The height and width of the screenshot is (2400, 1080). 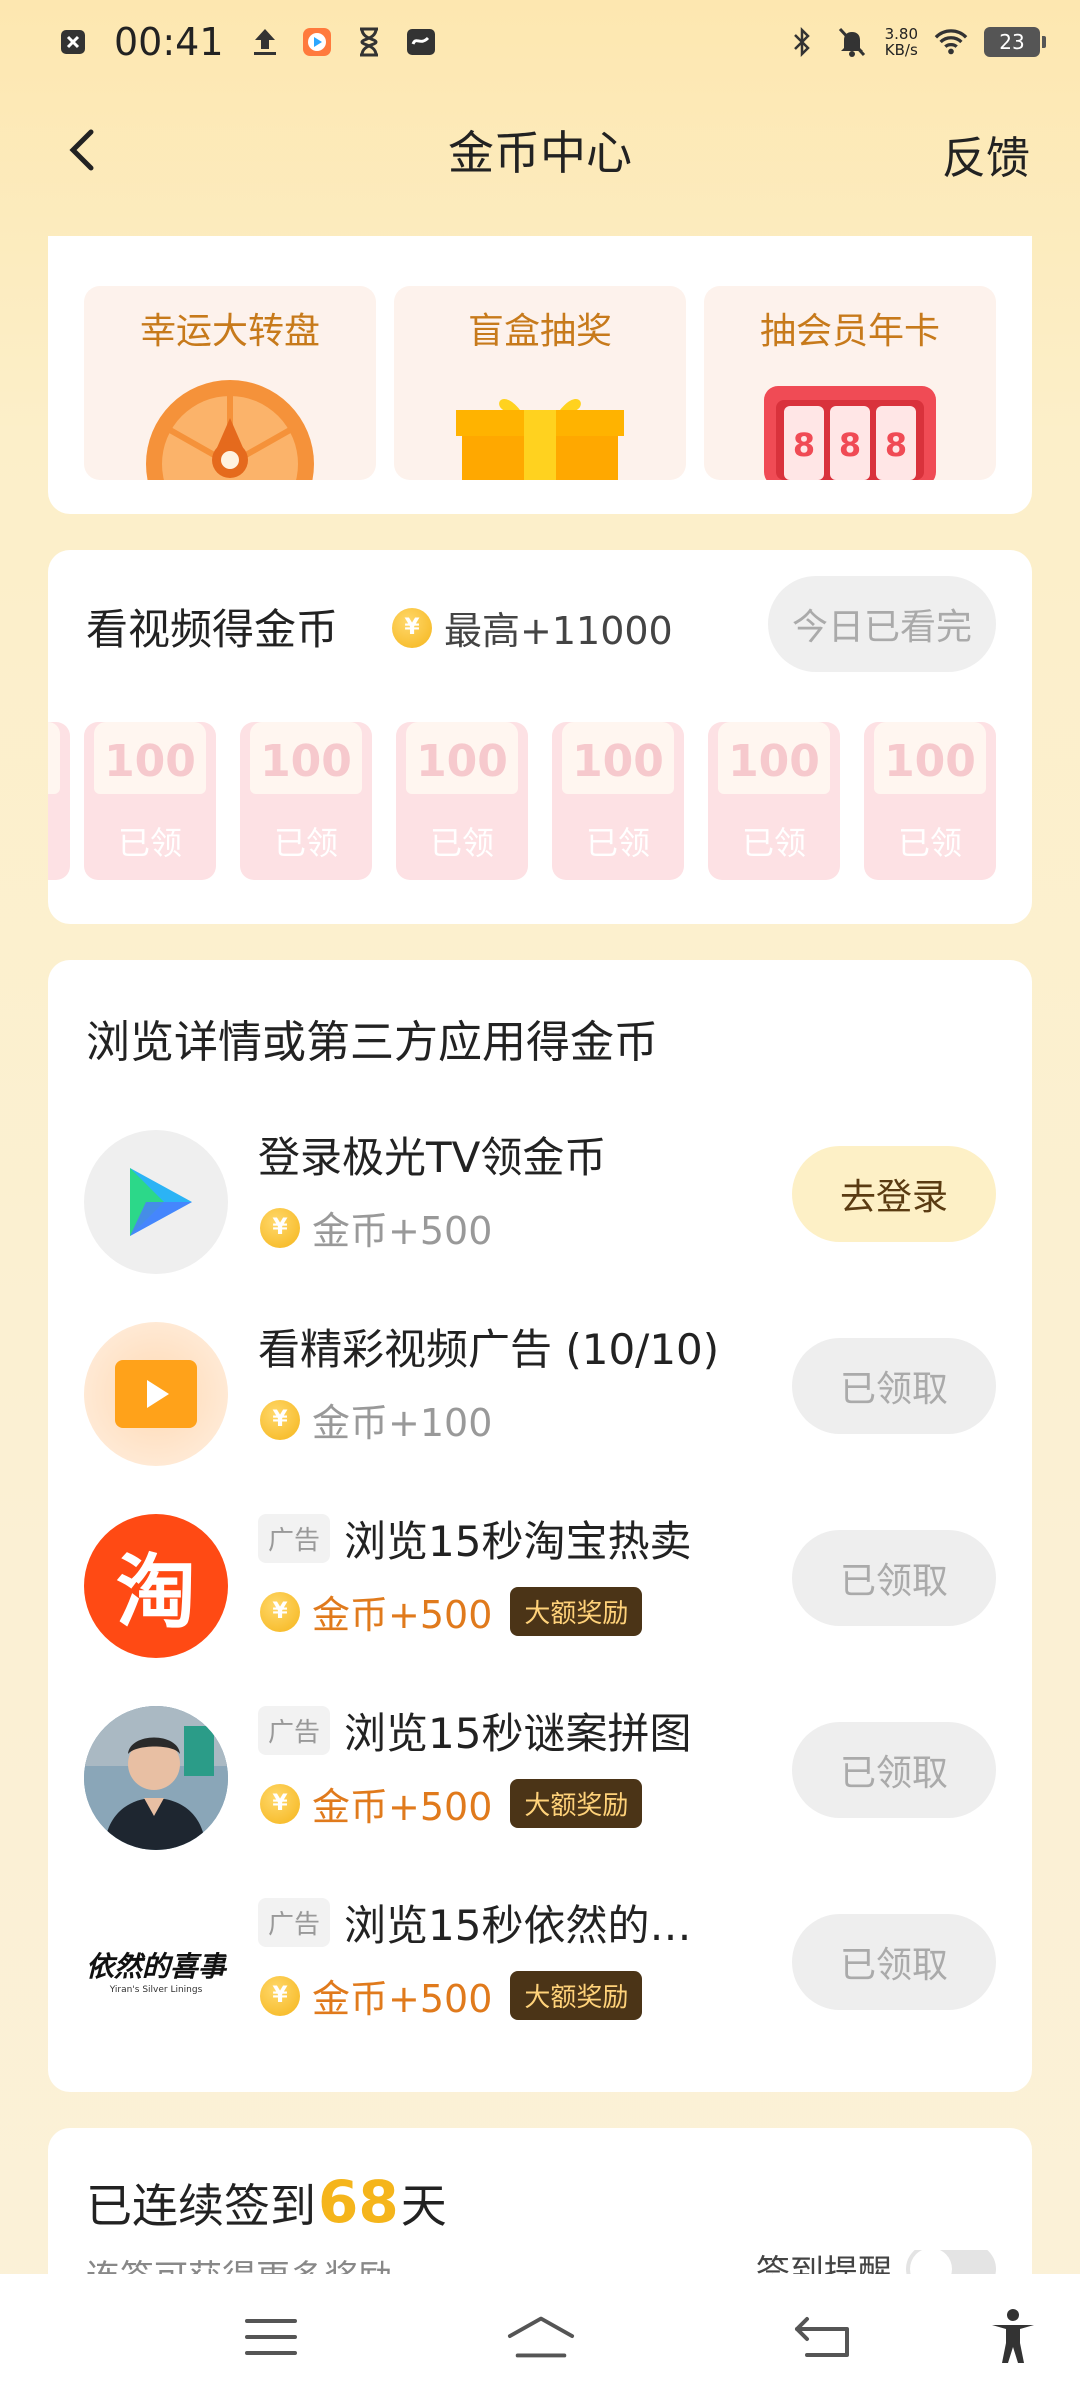 I want to click on game-title: 幸运大转盘, so click(x=229, y=331).